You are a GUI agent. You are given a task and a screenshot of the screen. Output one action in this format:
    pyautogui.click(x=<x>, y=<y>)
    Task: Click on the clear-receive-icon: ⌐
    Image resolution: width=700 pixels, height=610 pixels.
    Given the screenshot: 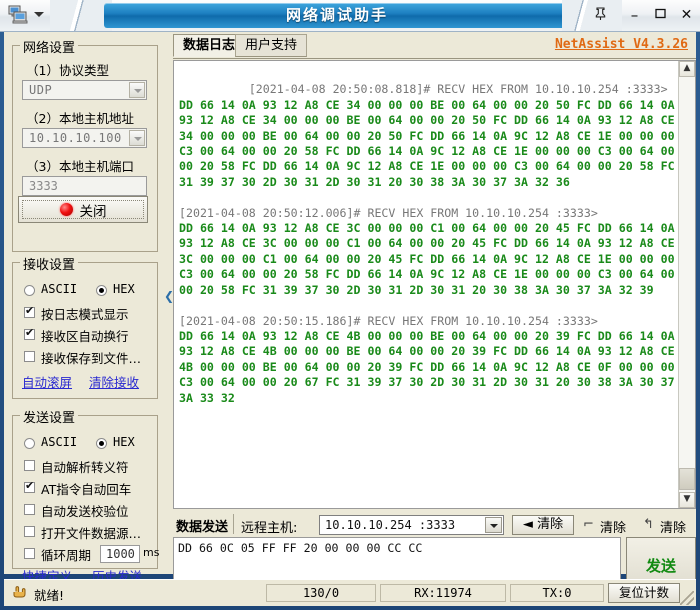 What is the action you would take?
    pyautogui.click(x=588, y=524)
    